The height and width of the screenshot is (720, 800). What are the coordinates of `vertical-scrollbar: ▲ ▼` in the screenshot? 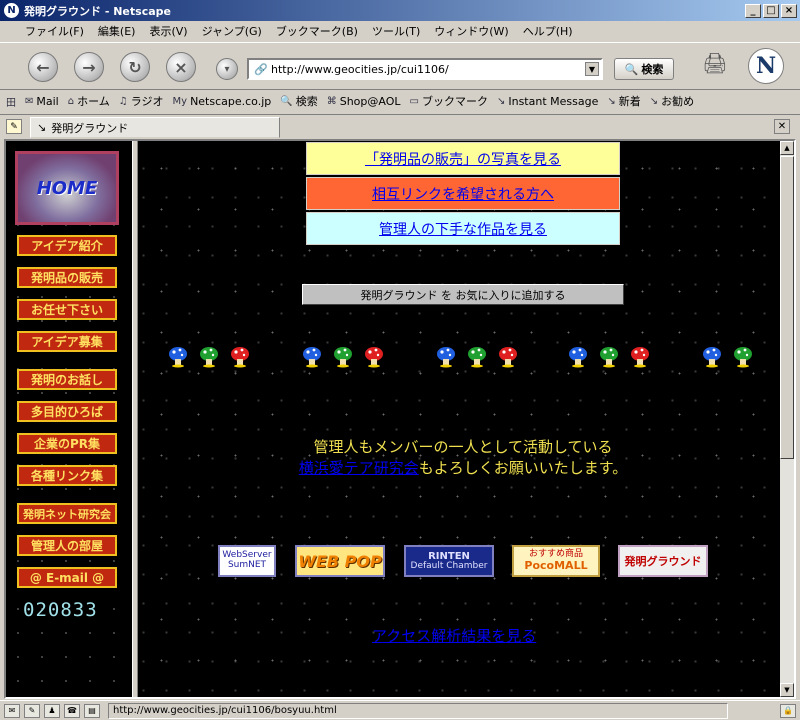 It's located at (787, 419).